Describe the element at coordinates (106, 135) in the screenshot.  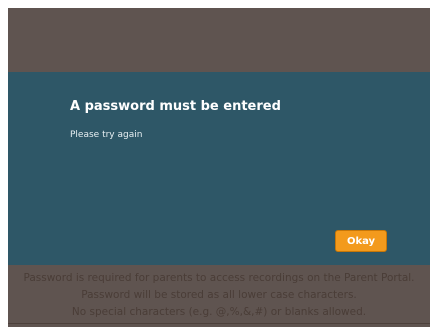
I see `dialog-message: Please try again` at that location.